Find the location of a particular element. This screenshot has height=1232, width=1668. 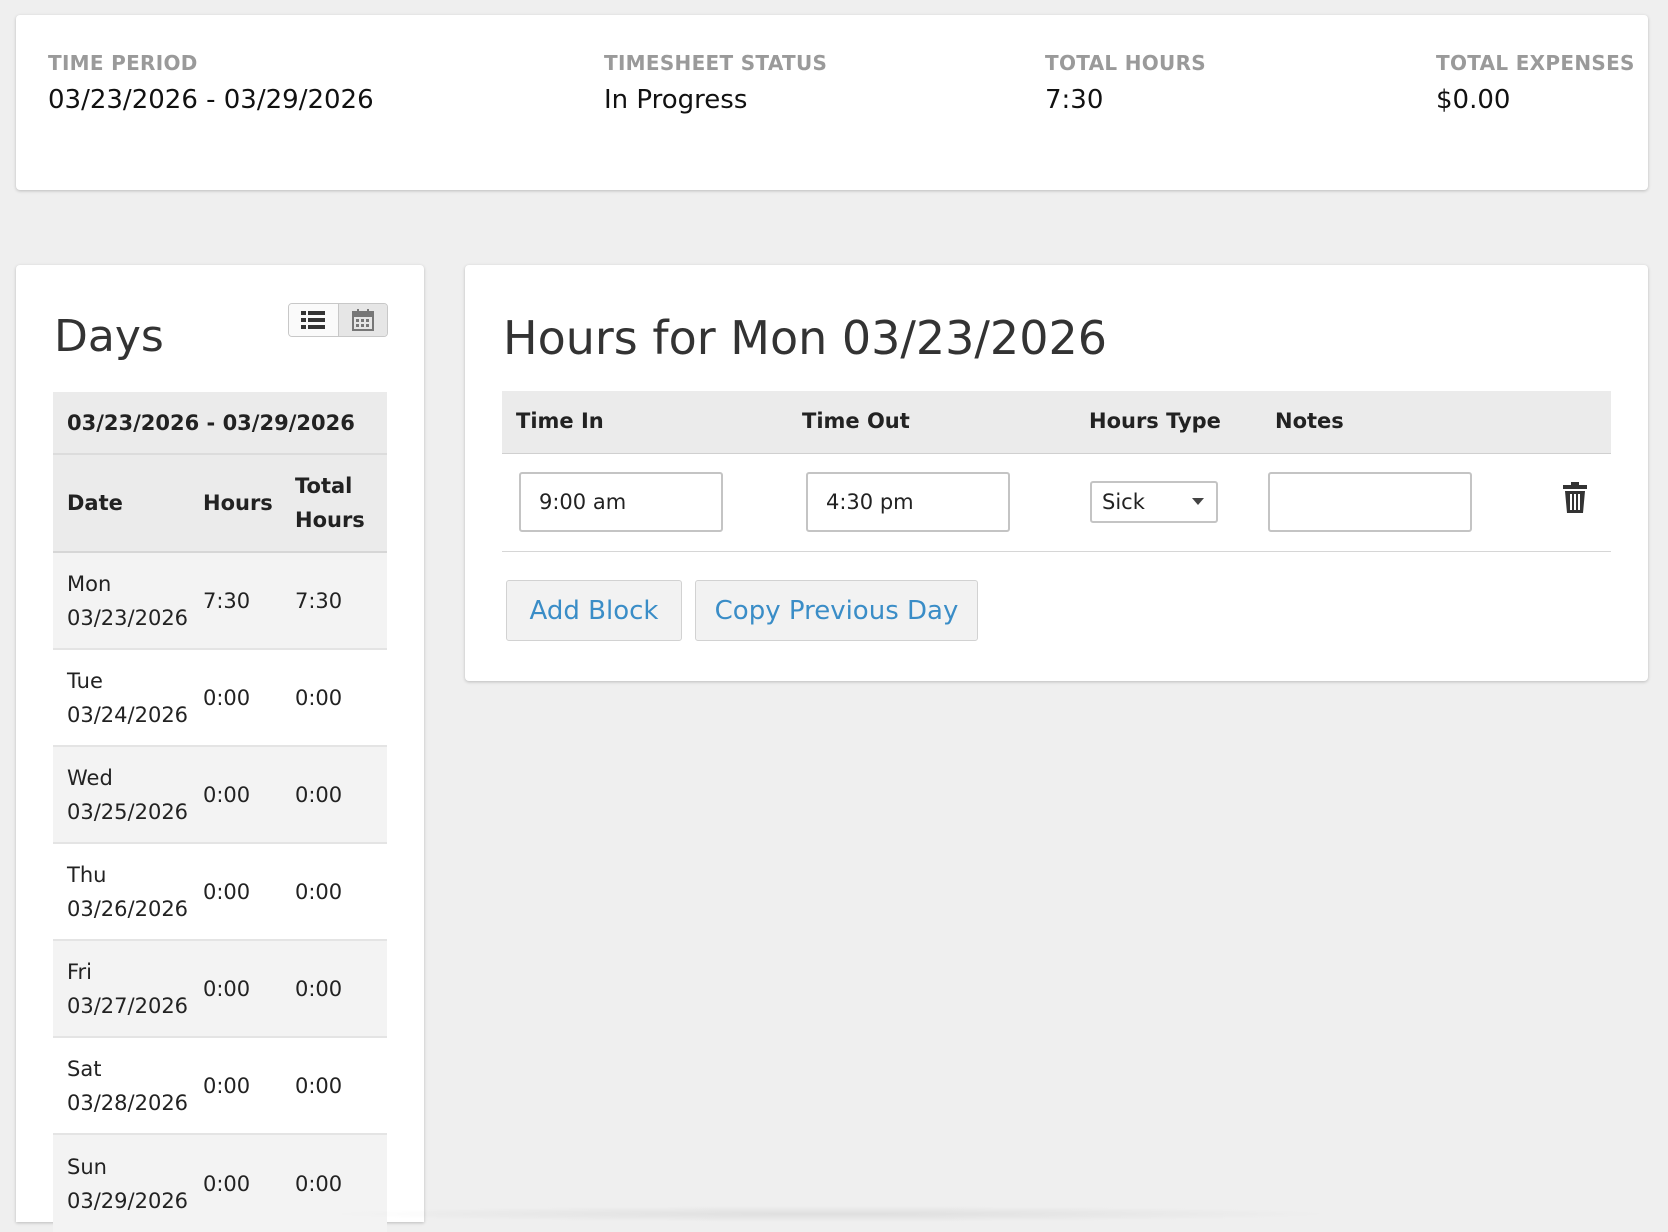

calendar-view-button is located at coordinates (362, 320).